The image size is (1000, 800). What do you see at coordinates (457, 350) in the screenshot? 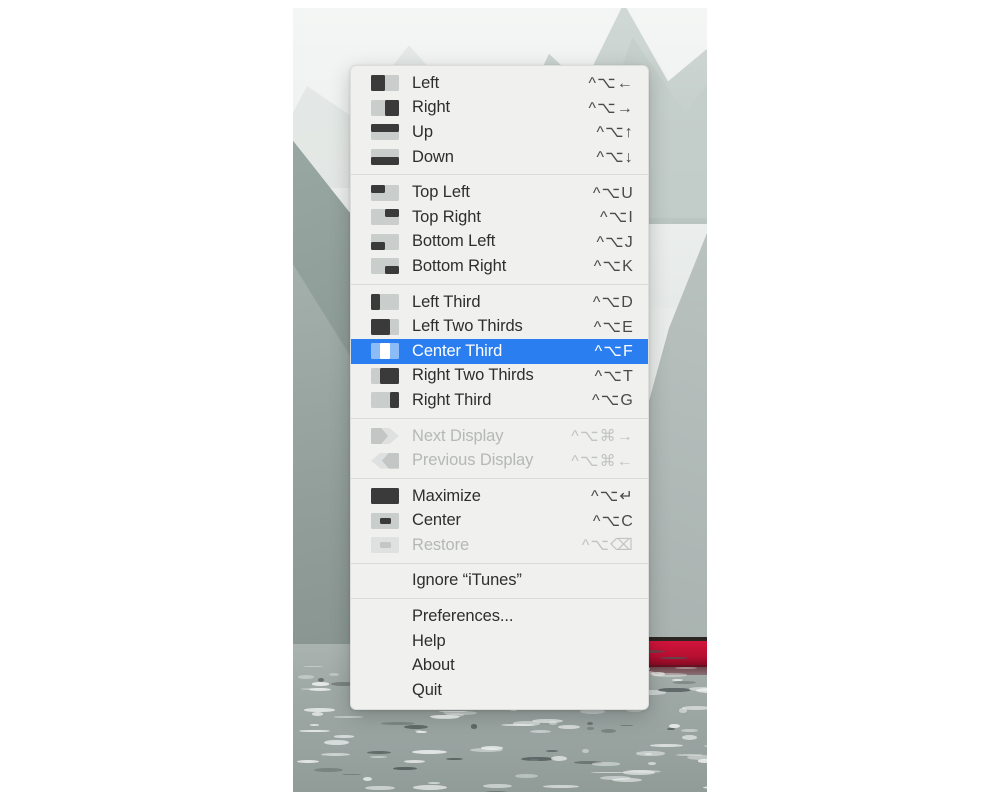
I see `menu-item-label: Center Third` at bounding box center [457, 350].